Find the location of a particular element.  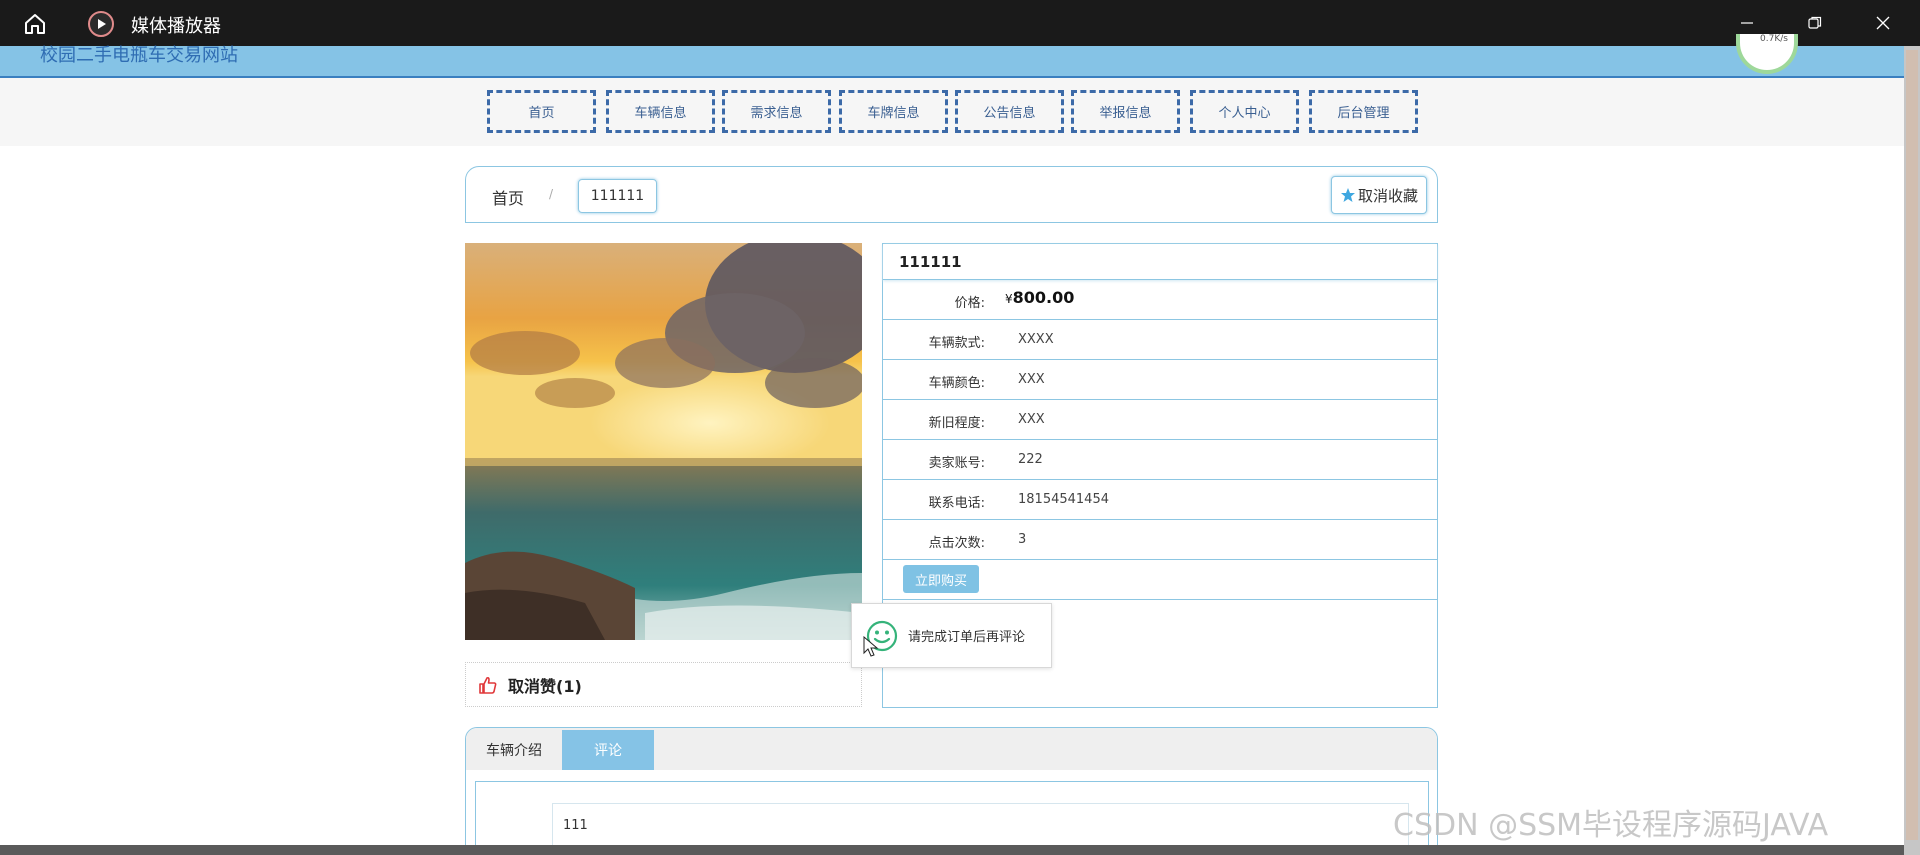

detail-row: 新旧程度: XXX is located at coordinates (1160, 420).